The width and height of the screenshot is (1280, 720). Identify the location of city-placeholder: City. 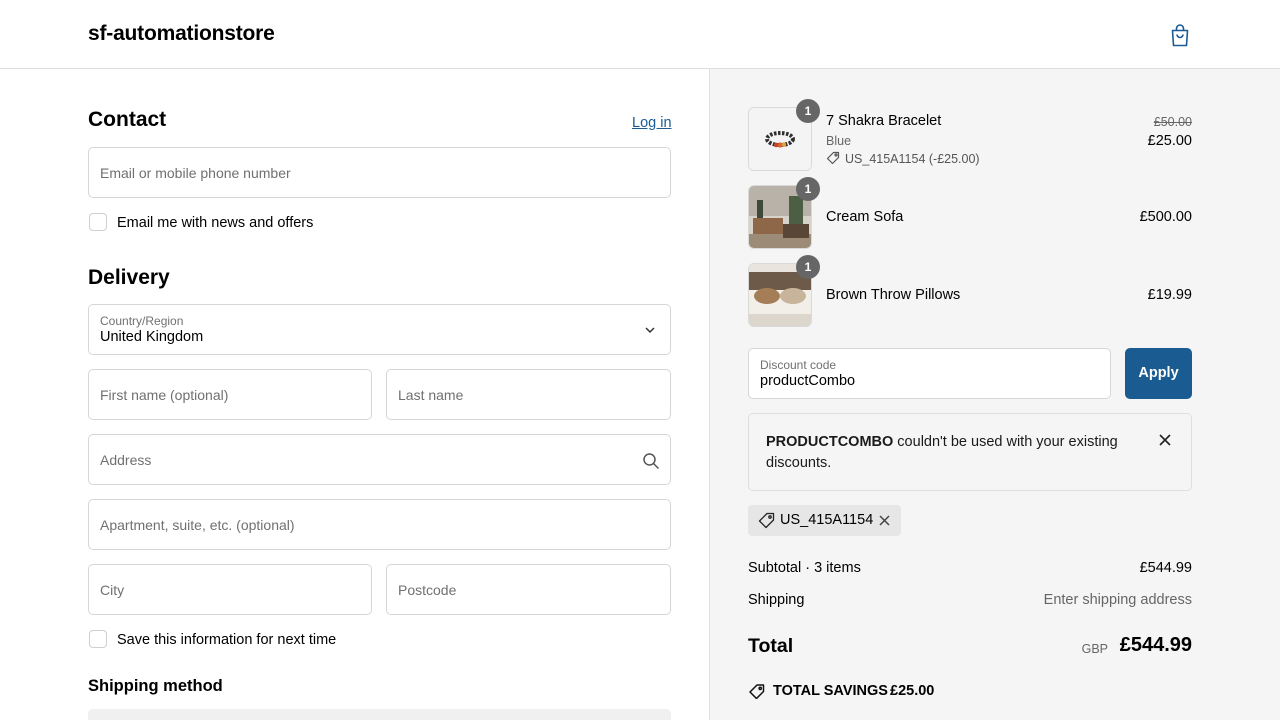
(112, 589).